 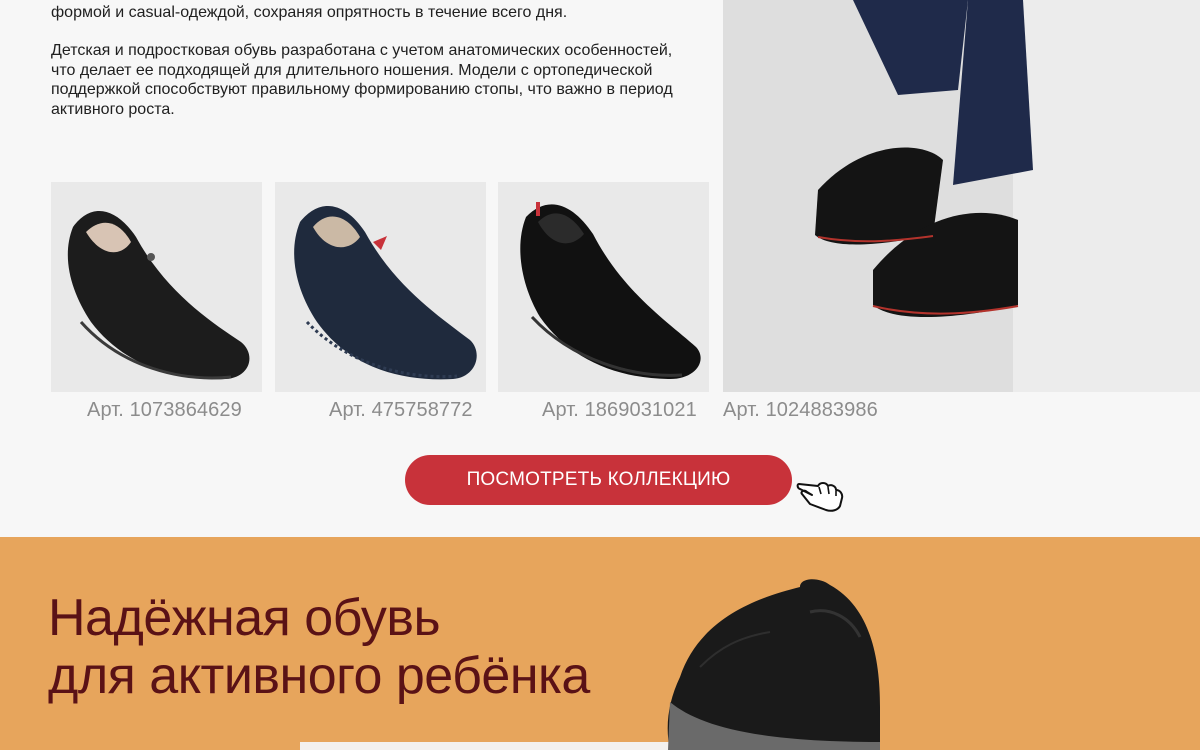 I want to click on black-loafer-image, so click(x=158, y=295).